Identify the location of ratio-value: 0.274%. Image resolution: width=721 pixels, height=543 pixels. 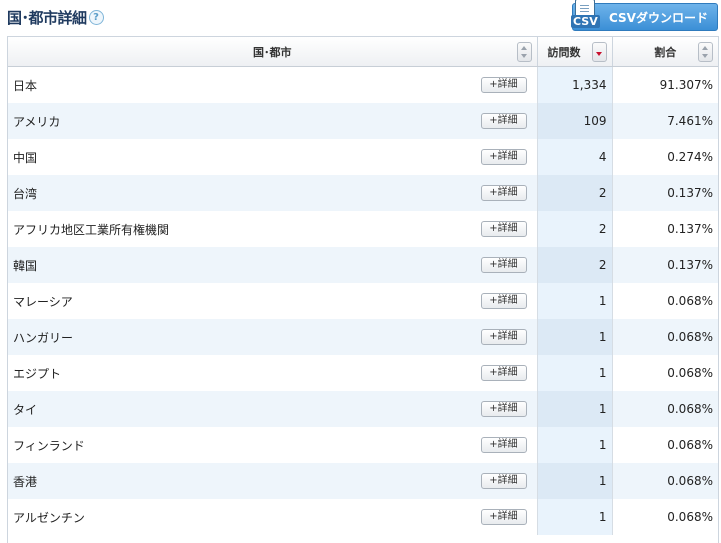
(690, 157).